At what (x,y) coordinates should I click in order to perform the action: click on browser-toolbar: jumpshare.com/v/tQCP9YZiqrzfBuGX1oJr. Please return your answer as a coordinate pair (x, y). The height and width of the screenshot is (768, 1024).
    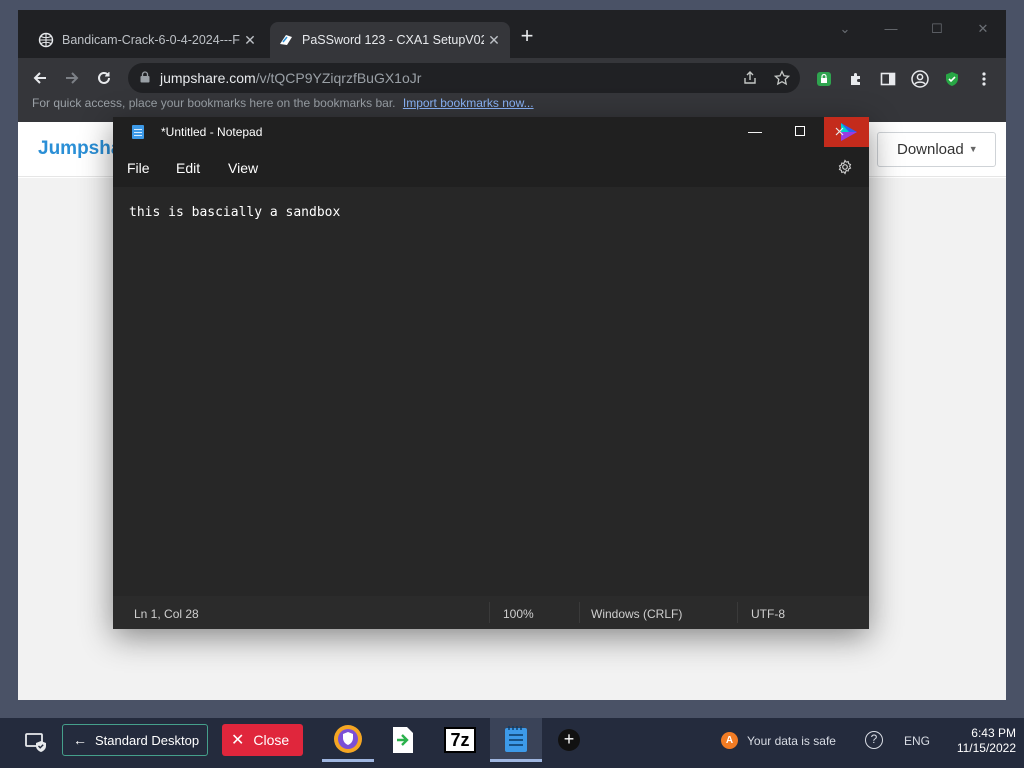
    Looking at the image, I should click on (512, 78).